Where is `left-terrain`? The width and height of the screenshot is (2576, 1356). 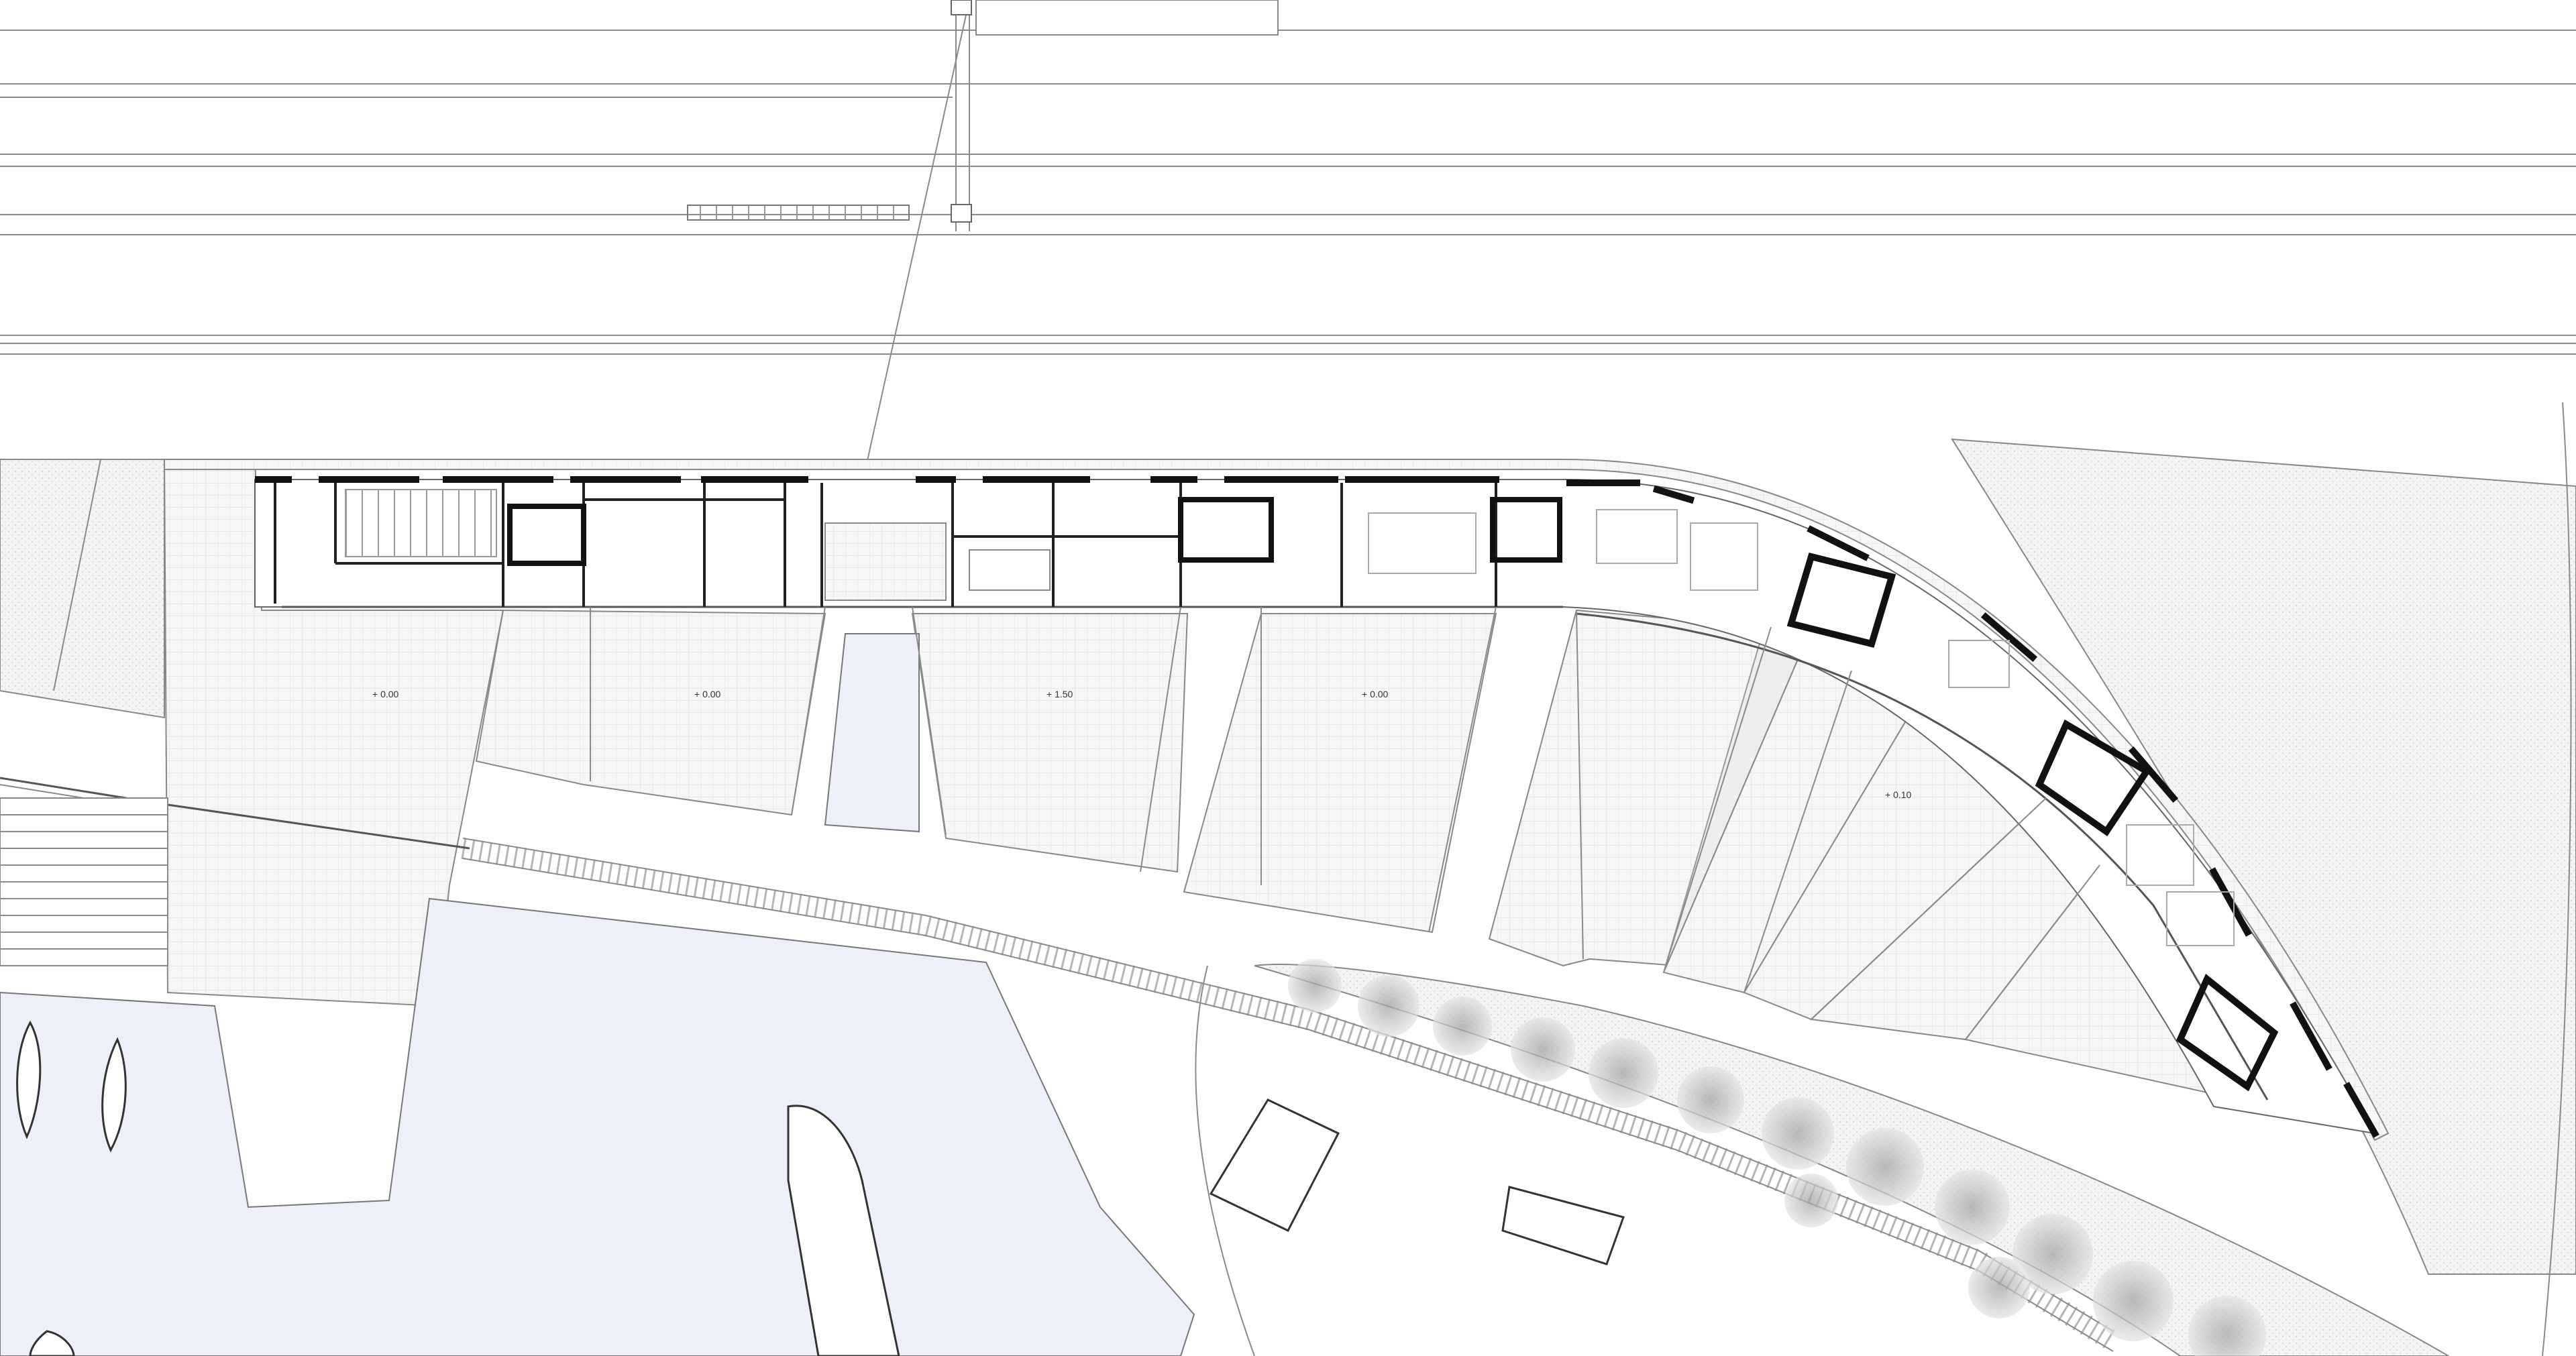 left-terrain is located at coordinates (82, 589).